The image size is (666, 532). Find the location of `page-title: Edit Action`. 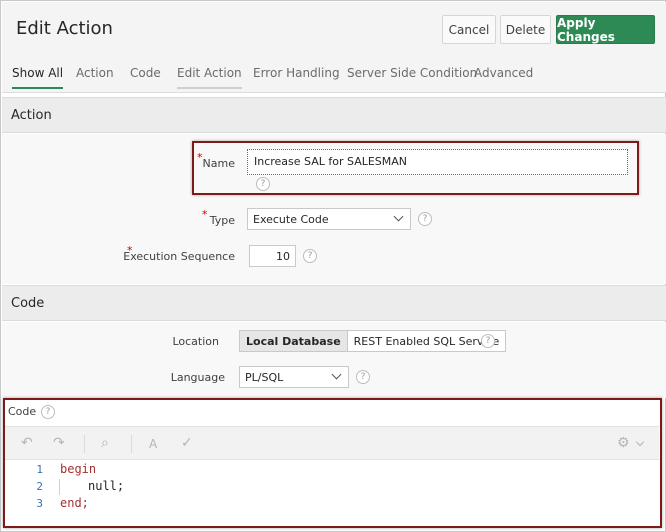

page-title: Edit Action is located at coordinates (64, 28).